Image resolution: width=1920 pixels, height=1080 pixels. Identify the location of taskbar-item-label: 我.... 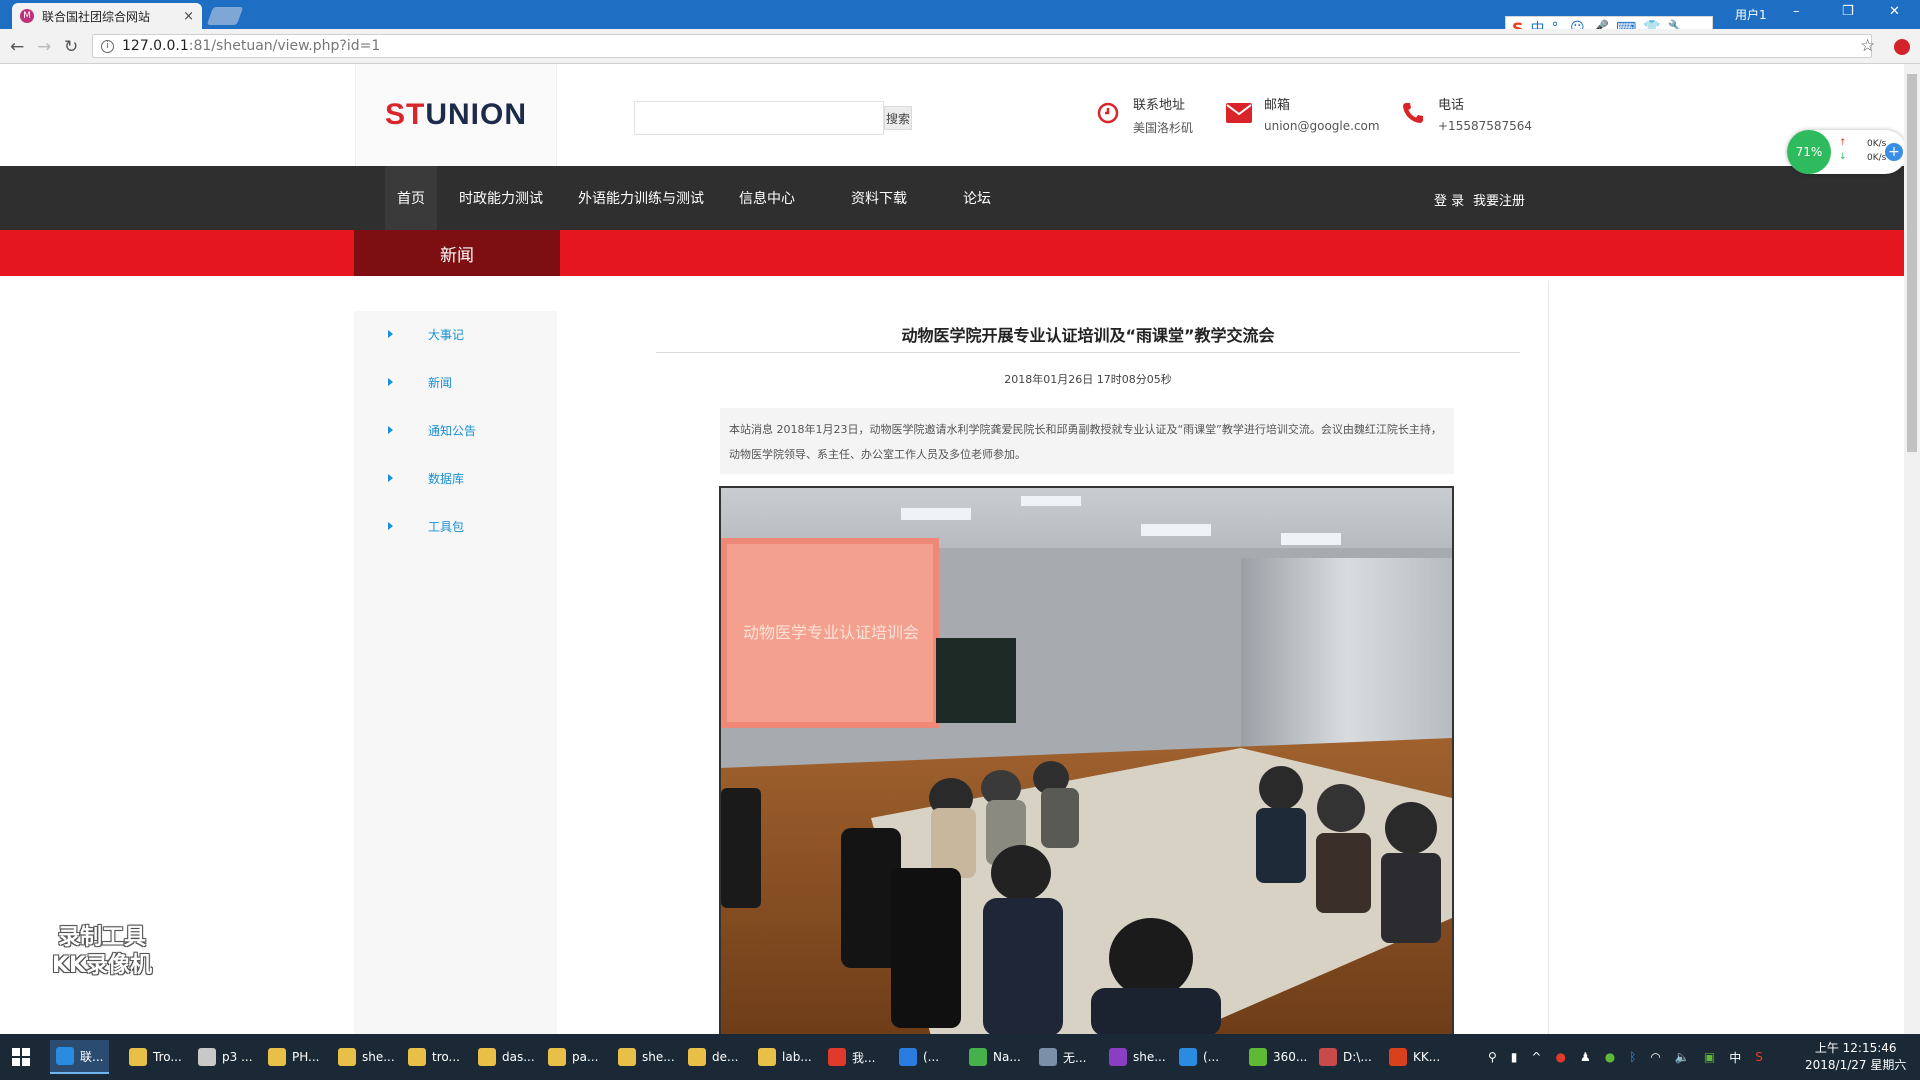
(864, 1057).